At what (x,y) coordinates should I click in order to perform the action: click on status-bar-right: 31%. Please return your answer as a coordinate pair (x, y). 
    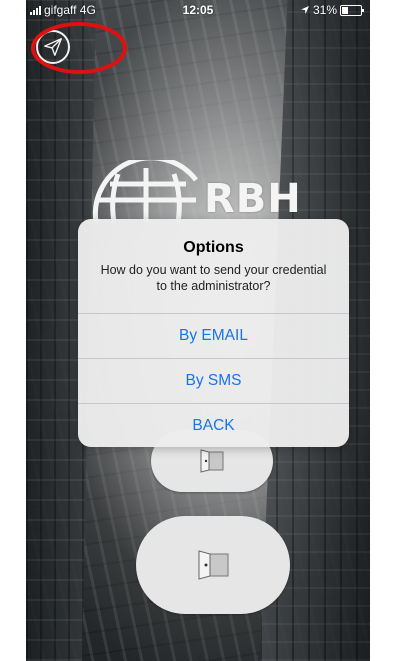
    Looking at the image, I should click on (332, 10).